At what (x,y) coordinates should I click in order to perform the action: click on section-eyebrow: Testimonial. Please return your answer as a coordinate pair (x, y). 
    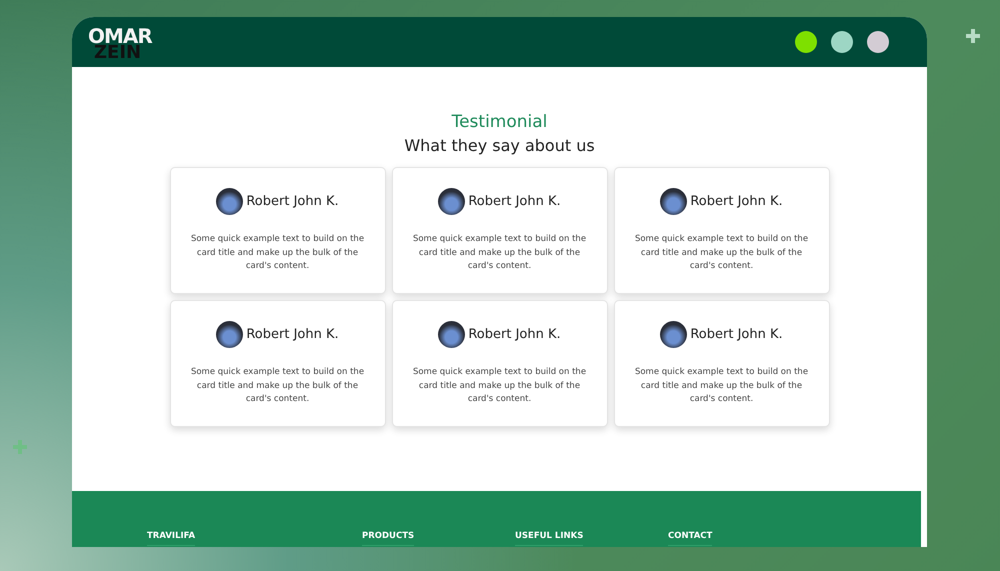
    Looking at the image, I should click on (500, 122).